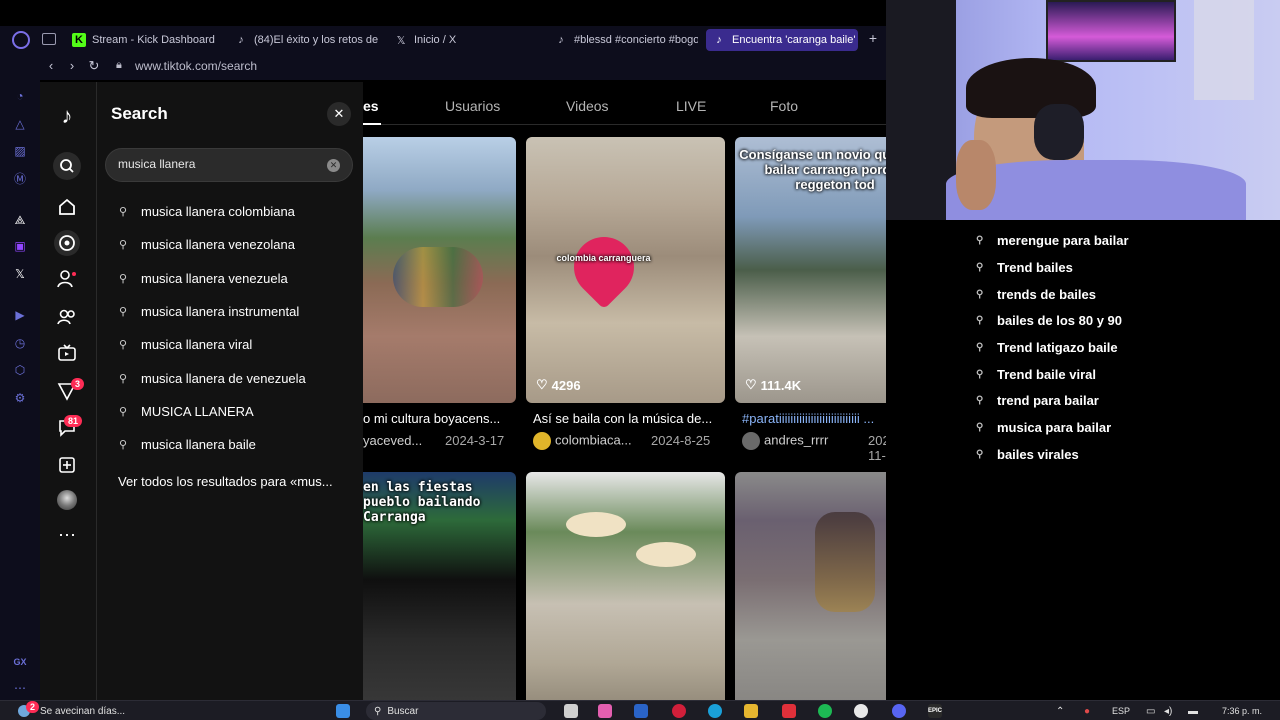 Image resolution: width=1280 pixels, height=720 pixels. I want to click on tab-x: 𝕏 Inicio / X, so click(463, 40).